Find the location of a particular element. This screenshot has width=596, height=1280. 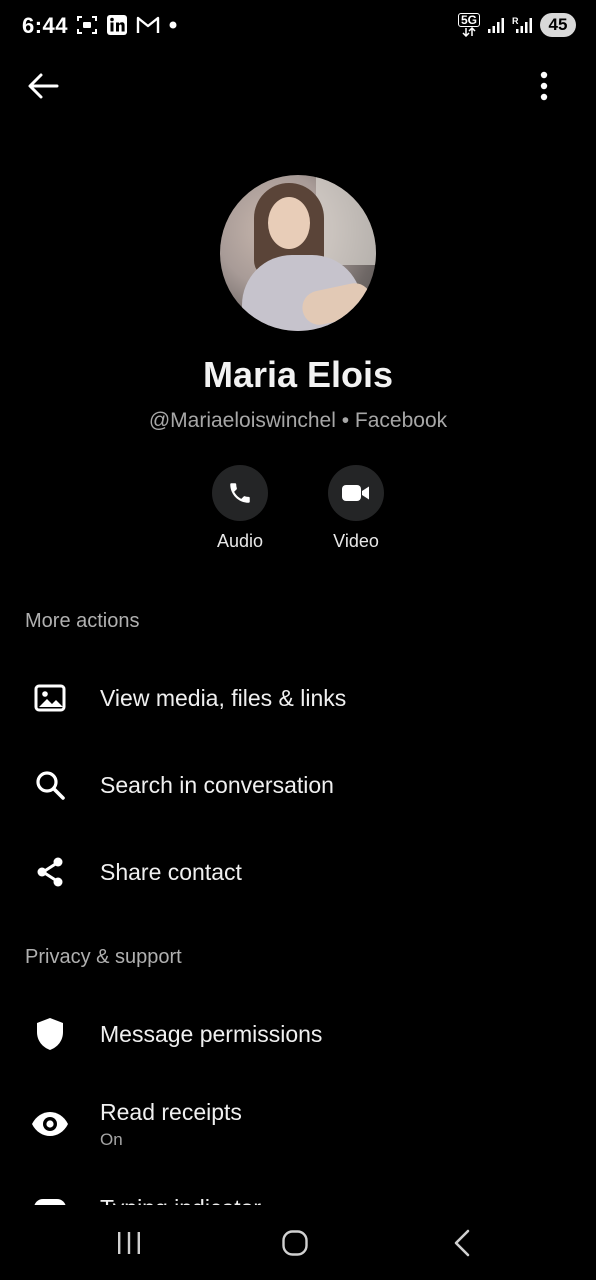

home-button is located at coordinates (295, 1243).